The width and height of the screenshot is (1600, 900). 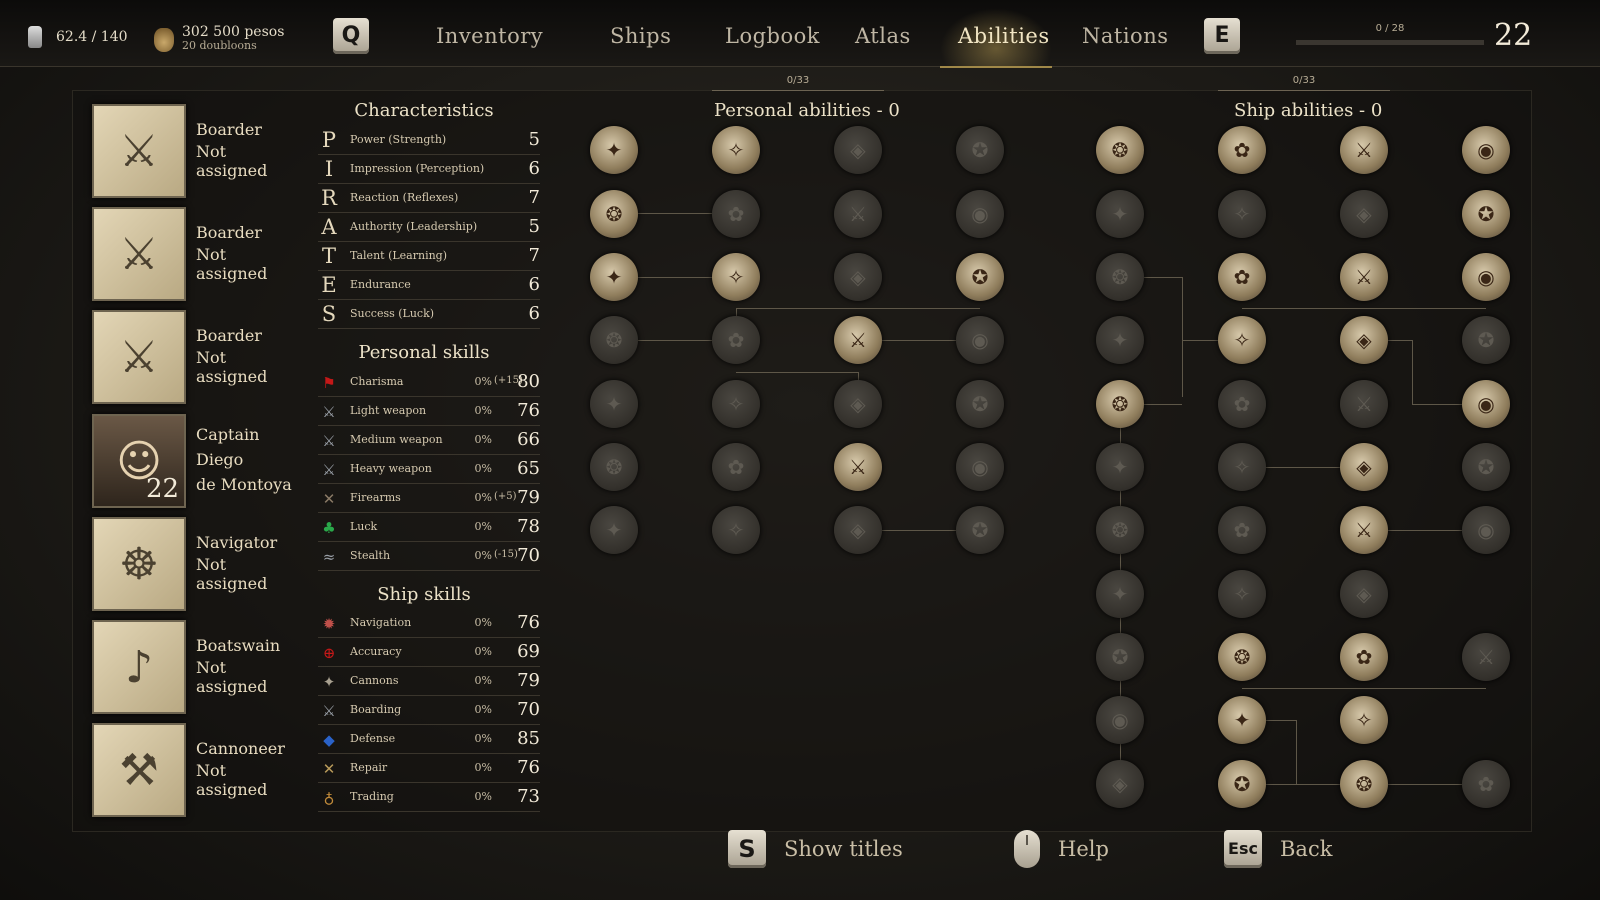 What do you see at coordinates (1125, 36) in the screenshot?
I see `tab-nations: Nations` at bounding box center [1125, 36].